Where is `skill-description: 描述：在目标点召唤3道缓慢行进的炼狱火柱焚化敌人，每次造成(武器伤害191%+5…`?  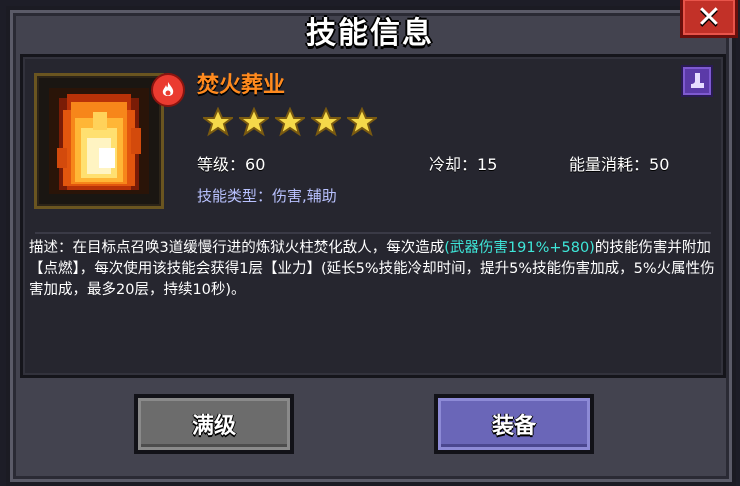
skill-description: 描述：在目标点召唤3道缓慢行进的炼狱火柱焚化敌人，每次造成(武器伤害191%+5… is located at coordinates (372, 269).